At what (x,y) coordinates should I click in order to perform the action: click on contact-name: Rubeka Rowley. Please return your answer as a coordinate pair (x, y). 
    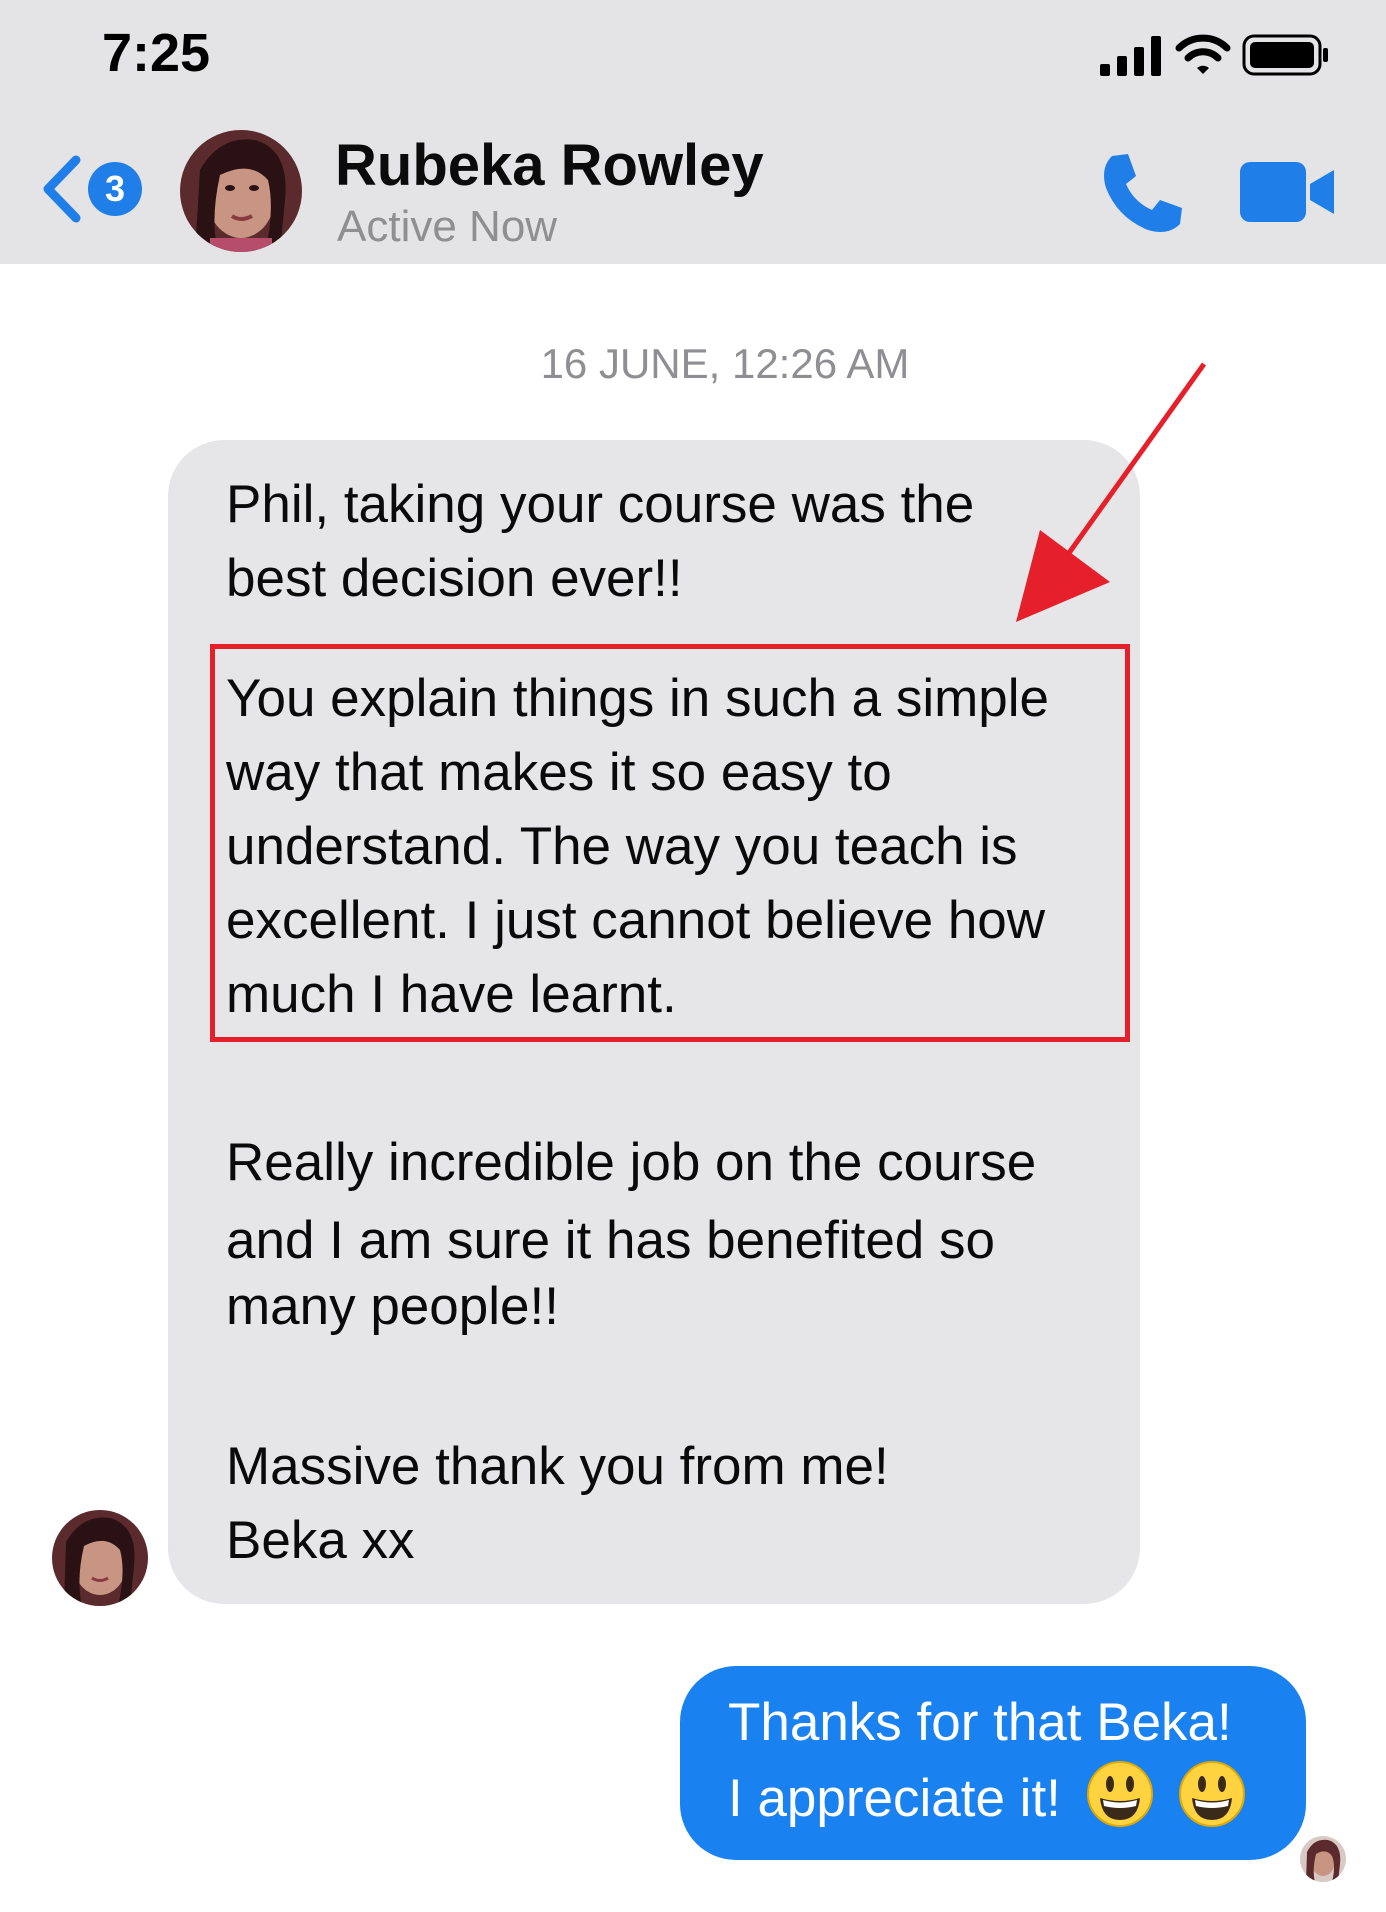
    Looking at the image, I should click on (549, 165).